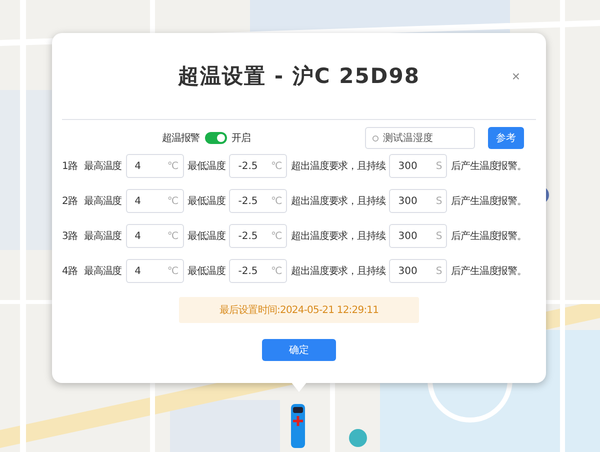 The image size is (600, 452). What do you see at coordinates (299, 310) in the screenshot?
I see `last-set-time-notice: 最后设置时间:2024-05-21 12:29:11` at bounding box center [299, 310].